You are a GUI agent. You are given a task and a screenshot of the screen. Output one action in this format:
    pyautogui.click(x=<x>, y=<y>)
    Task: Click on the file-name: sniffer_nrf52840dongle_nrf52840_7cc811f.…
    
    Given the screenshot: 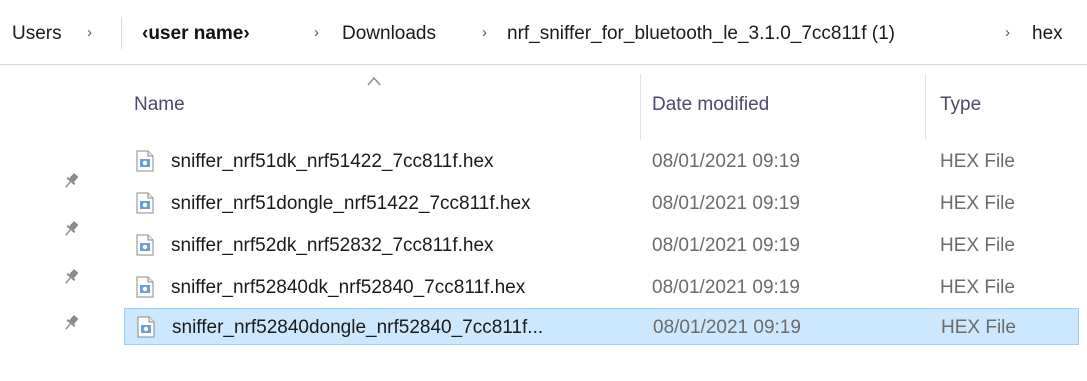 What is the action you would take?
    pyautogui.click(x=358, y=327)
    